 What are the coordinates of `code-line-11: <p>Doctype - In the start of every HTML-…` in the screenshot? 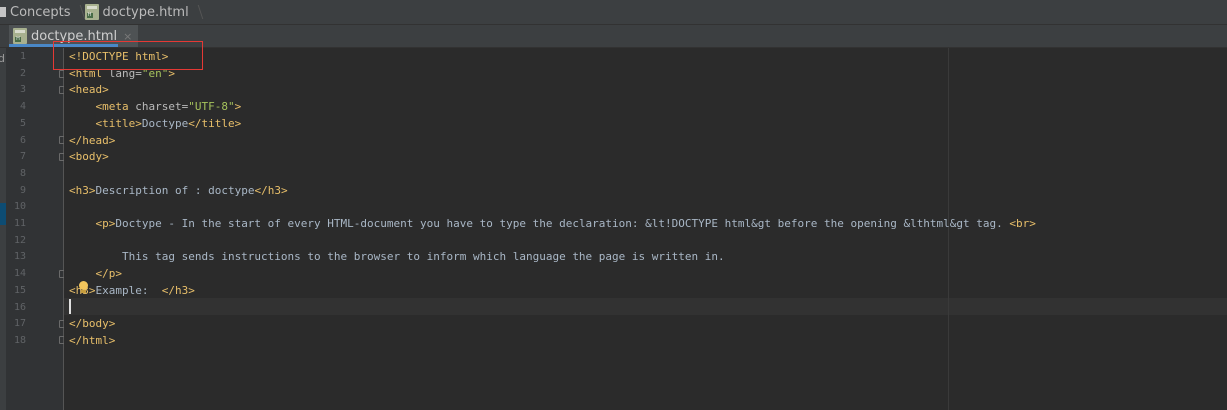 It's located at (552, 223).